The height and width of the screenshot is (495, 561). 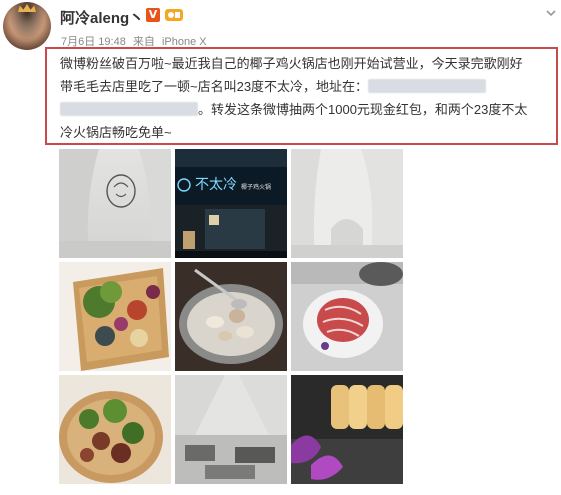 I want to click on post-line-3: 。转发这条微博抽两个1000元现金红包，和两个23度不太, so click(x=308, y=109).